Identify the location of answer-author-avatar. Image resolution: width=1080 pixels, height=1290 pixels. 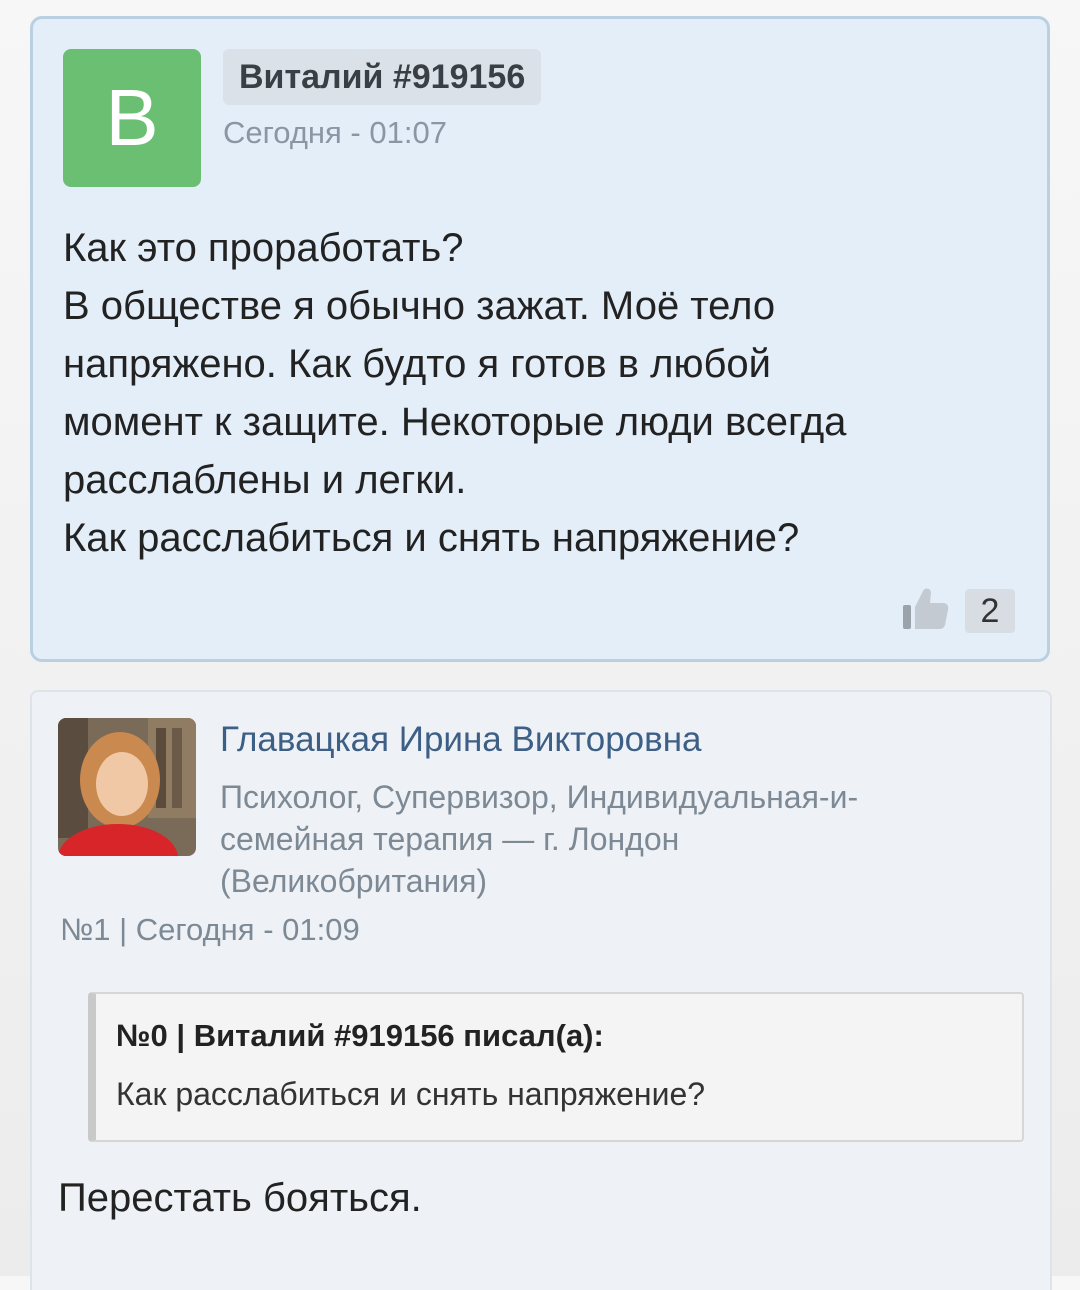
(127, 787).